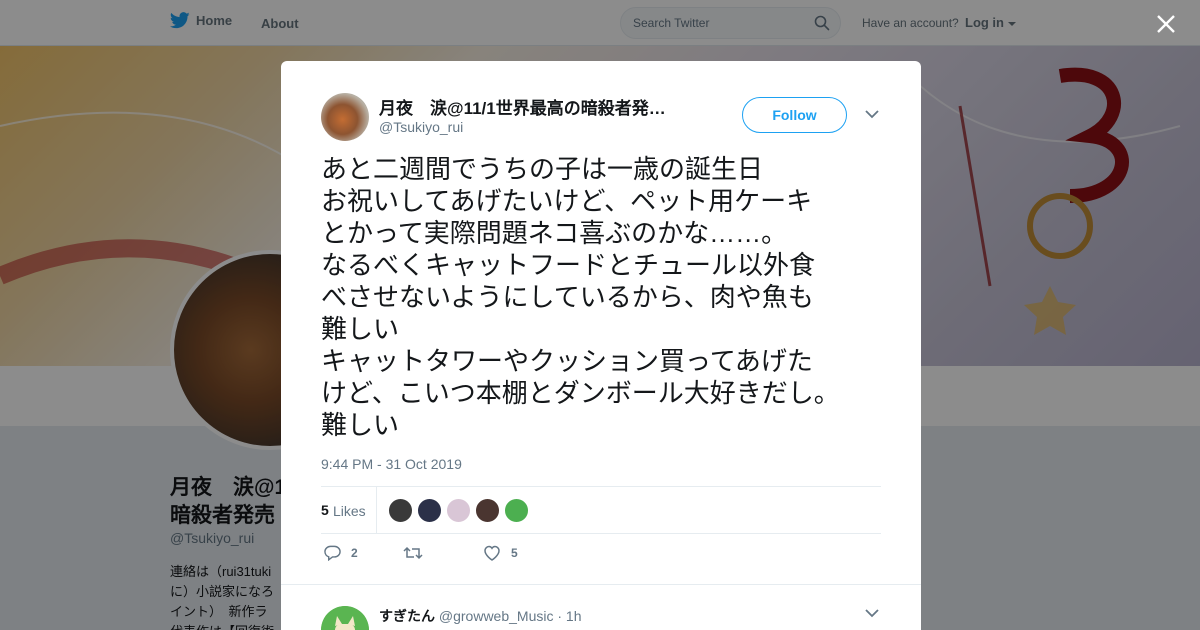 The width and height of the screenshot is (1200, 630). I want to click on follow-button: Follow, so click(794, 115).